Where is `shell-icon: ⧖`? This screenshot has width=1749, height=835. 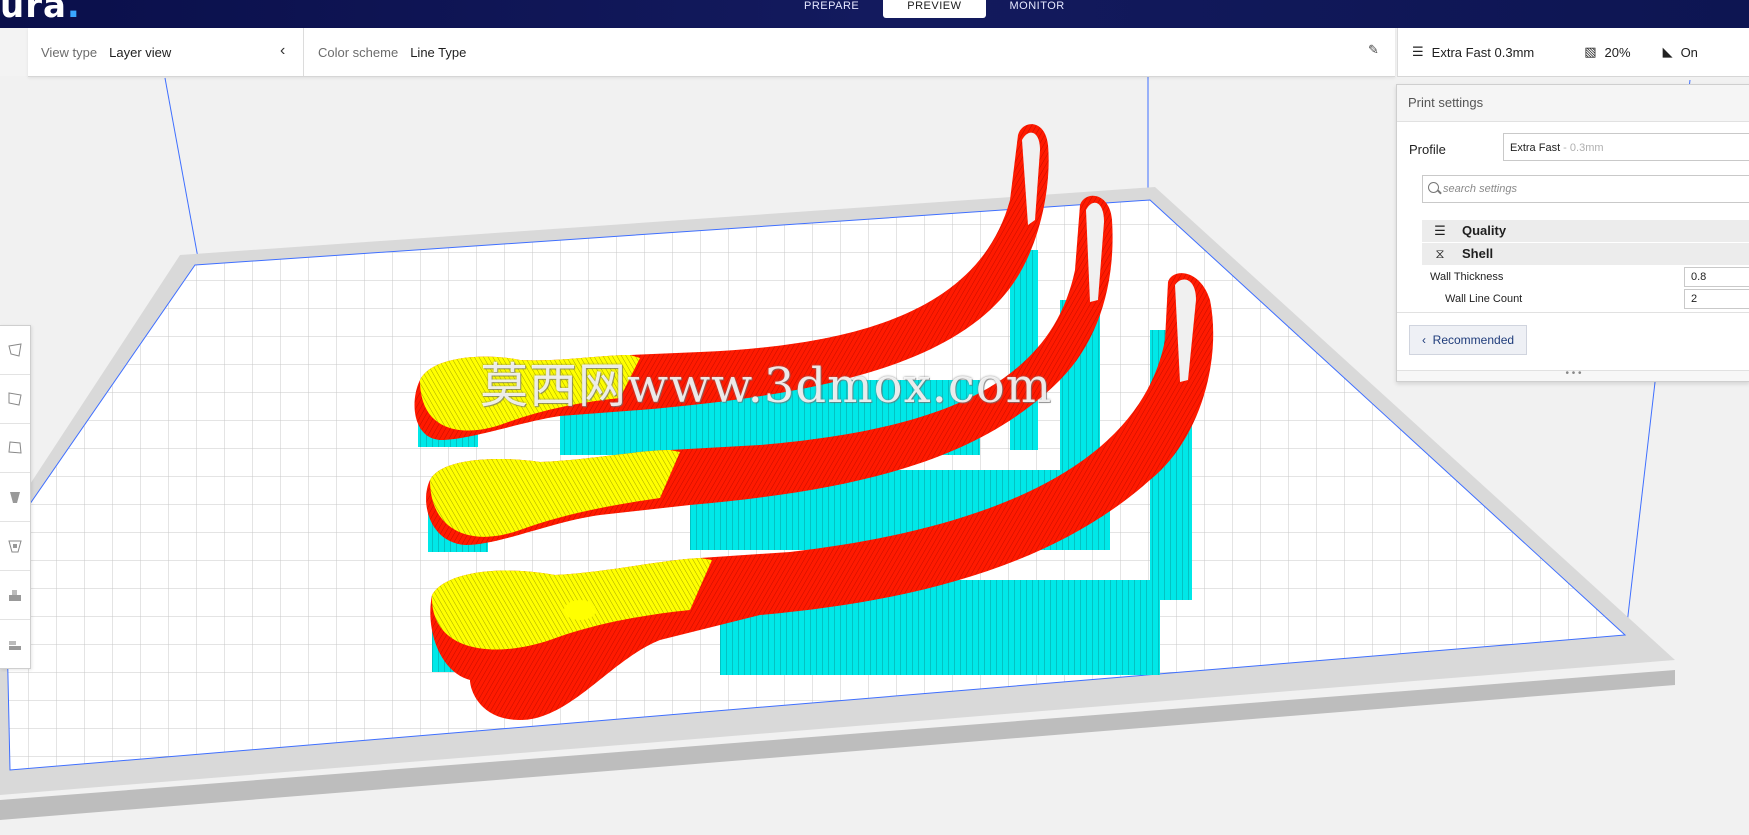
shell-icon: ⧖ is located at coordinates (1440, 253).